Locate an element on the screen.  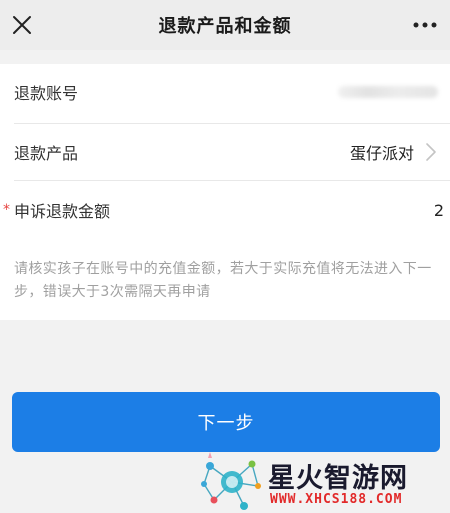
watermark: 星火智游网 WWW.XHCS188.COM is located at coordinates (325, 482).